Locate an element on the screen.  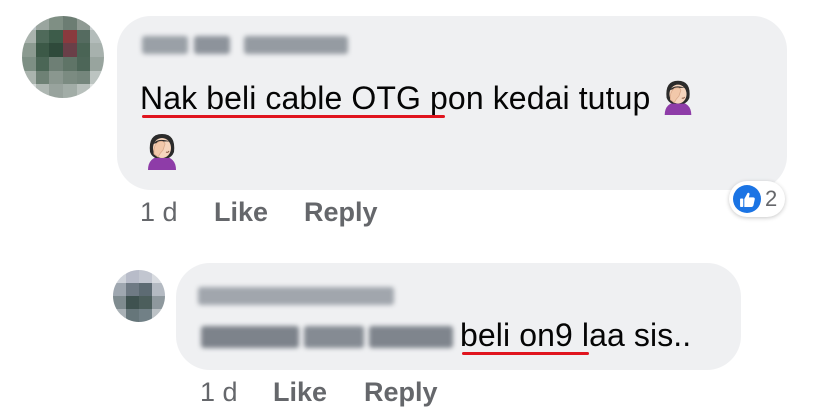
comment-text-rest: pon kedai tutup is located at coordinates (540, 98).